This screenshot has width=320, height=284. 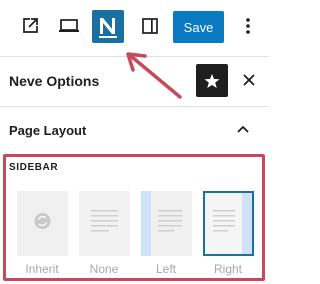 What do you see at coordinates (104, 269) in the screenshot?
I see `sidebar-option-label: None` at bounding box center [104, 269].